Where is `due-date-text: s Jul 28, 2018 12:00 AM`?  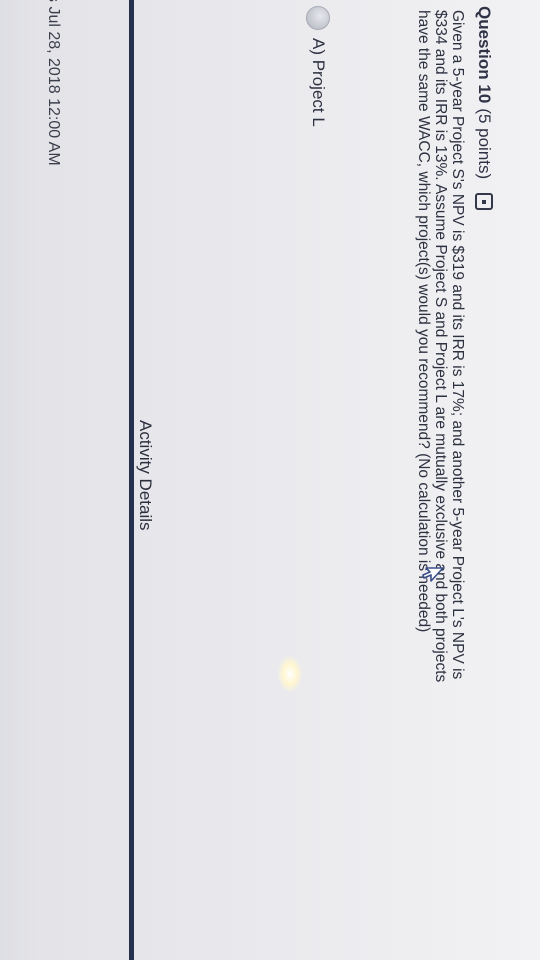 due-date-text: s Jul 28, 2018 12:00 AM is located at coordinates (53, 83).